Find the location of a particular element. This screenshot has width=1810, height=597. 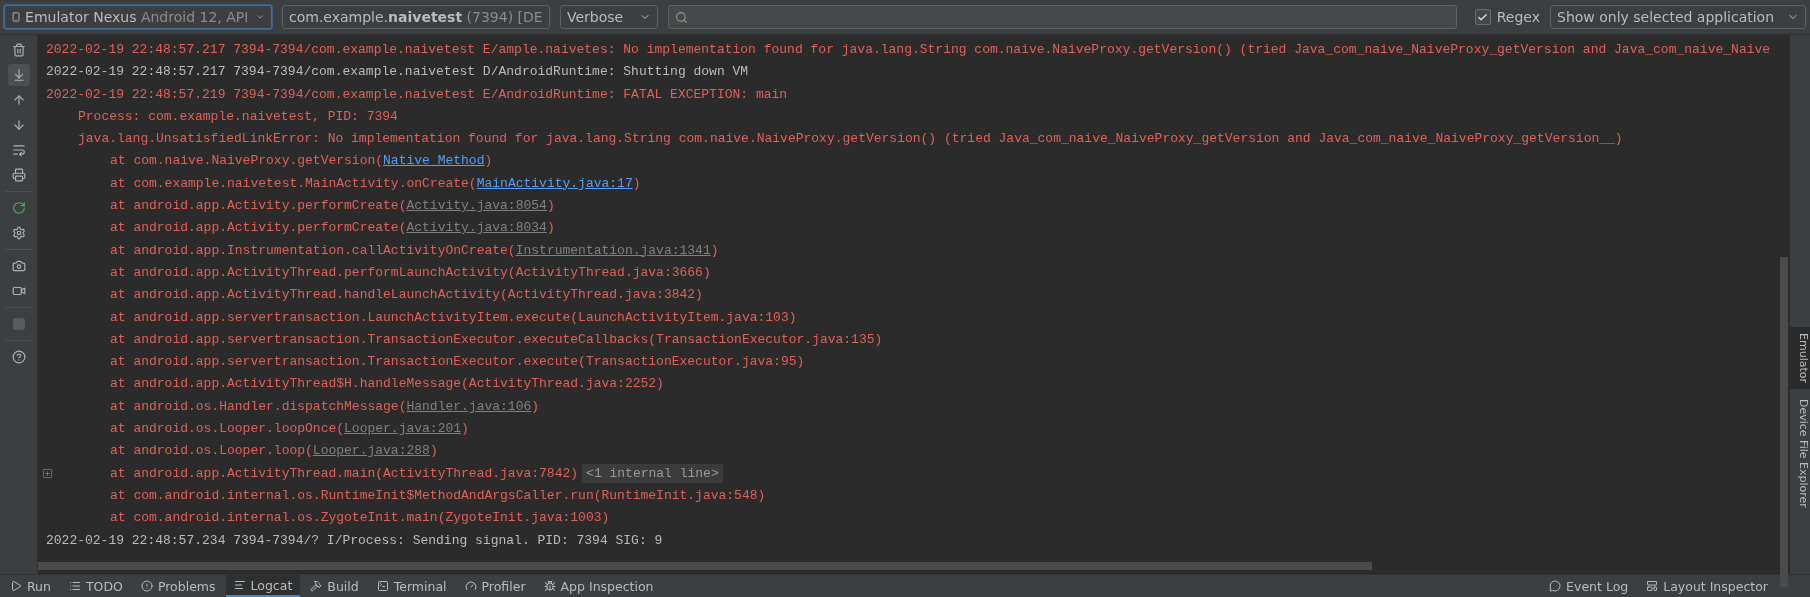

tool-window-tab: Build is located at coordinates (334, 586).